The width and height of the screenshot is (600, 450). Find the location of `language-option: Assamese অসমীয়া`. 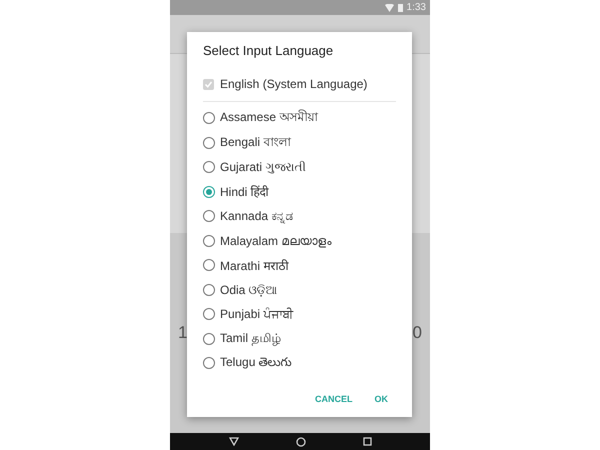

language-option: Assamese অসমীয়া is located at coordinates (269, 118).